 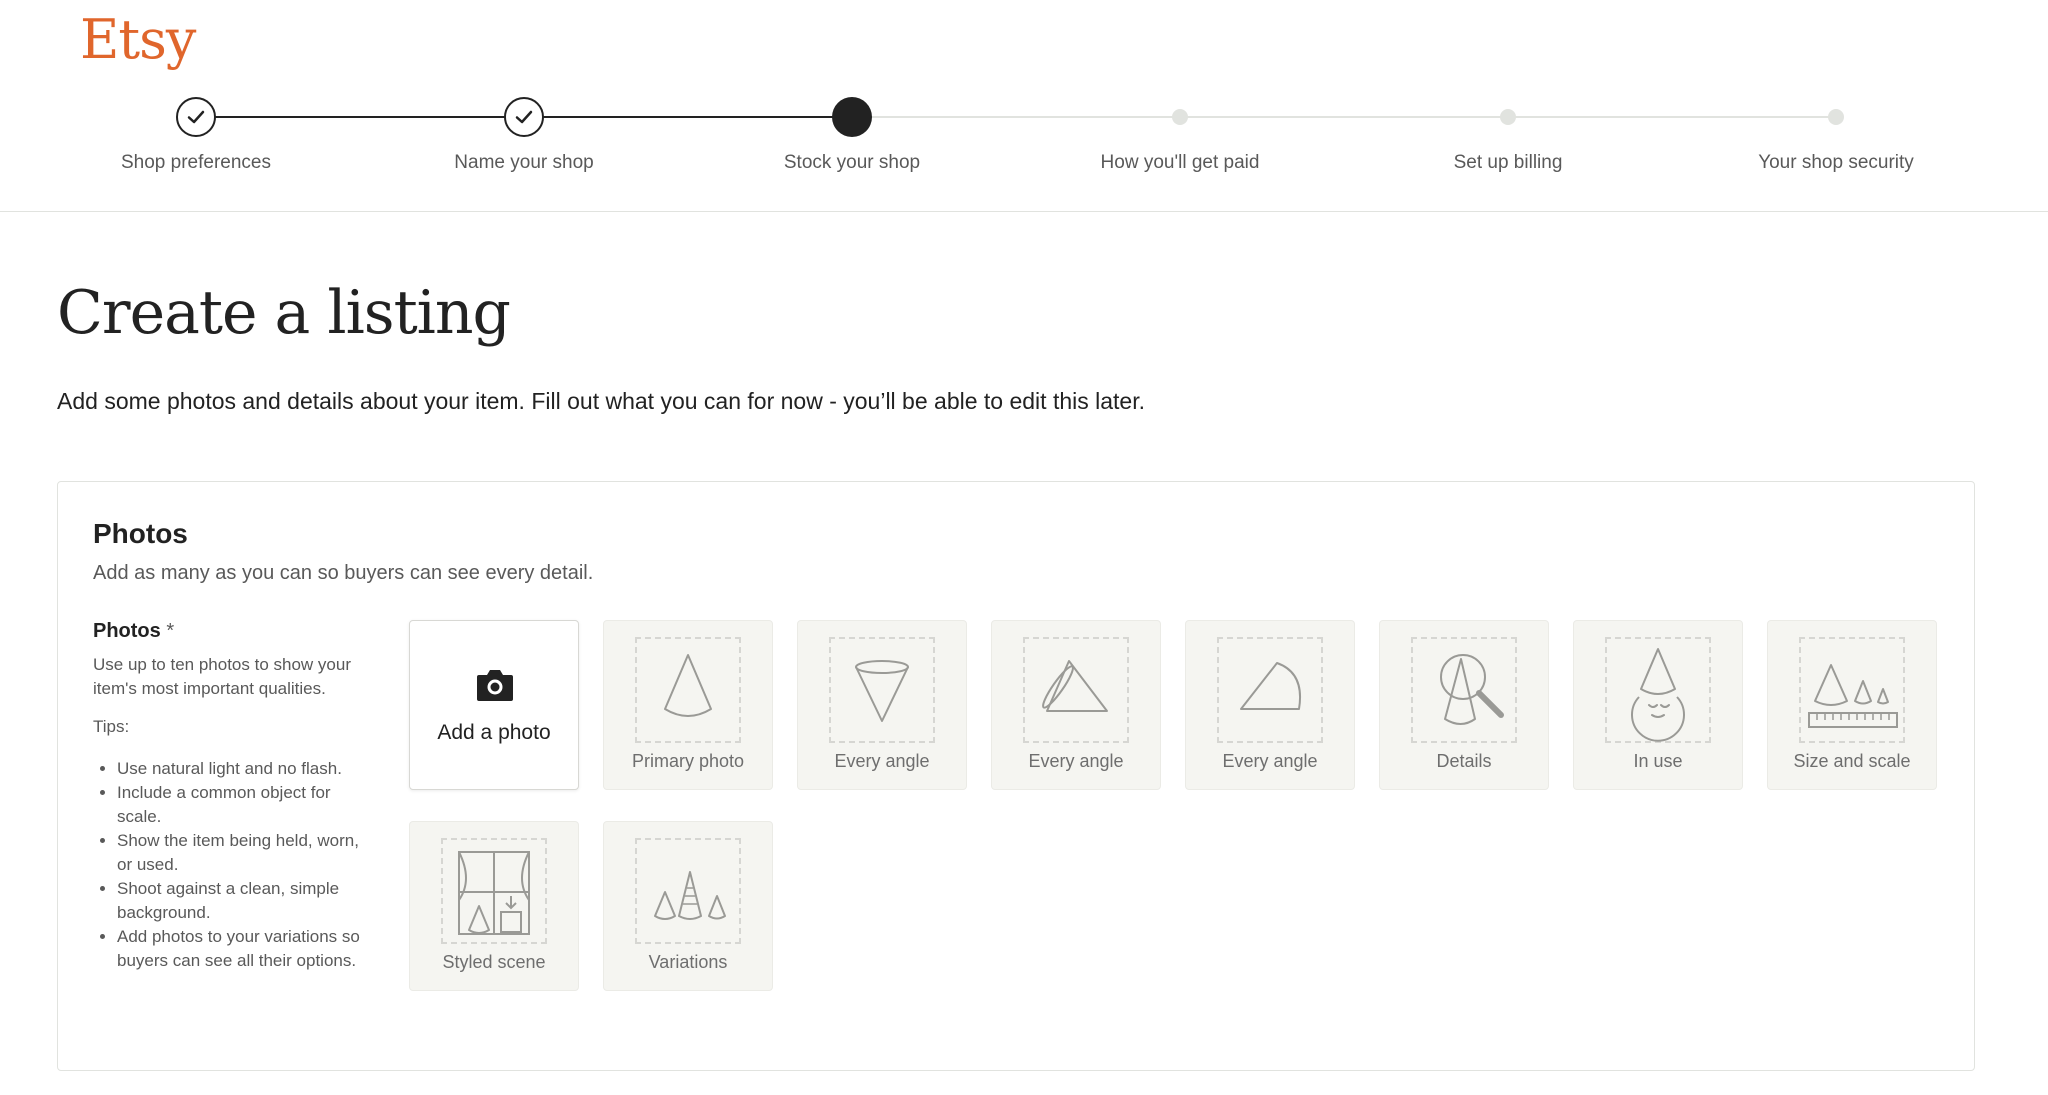 I want to click on field-label: Photos *, so click(x=134, y=631).